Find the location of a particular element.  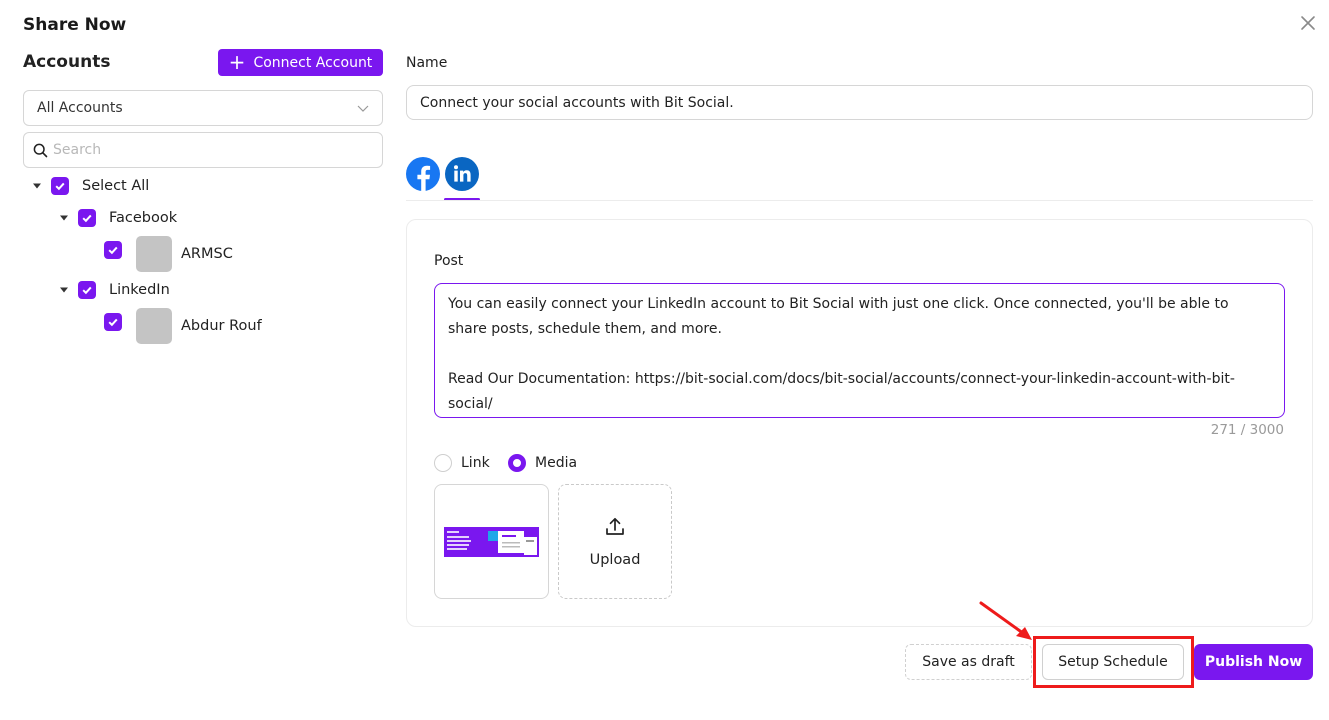

upload-icon is located at coordinates (615, 526).